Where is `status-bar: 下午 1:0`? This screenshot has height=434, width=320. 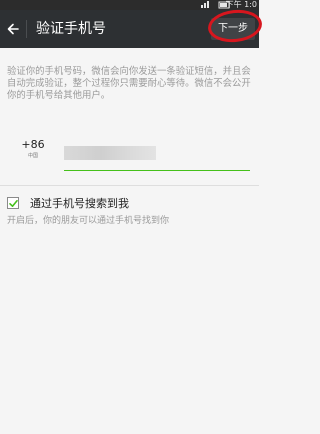
status-bar: 下午 1:0 is located at coordinates (129, 5).